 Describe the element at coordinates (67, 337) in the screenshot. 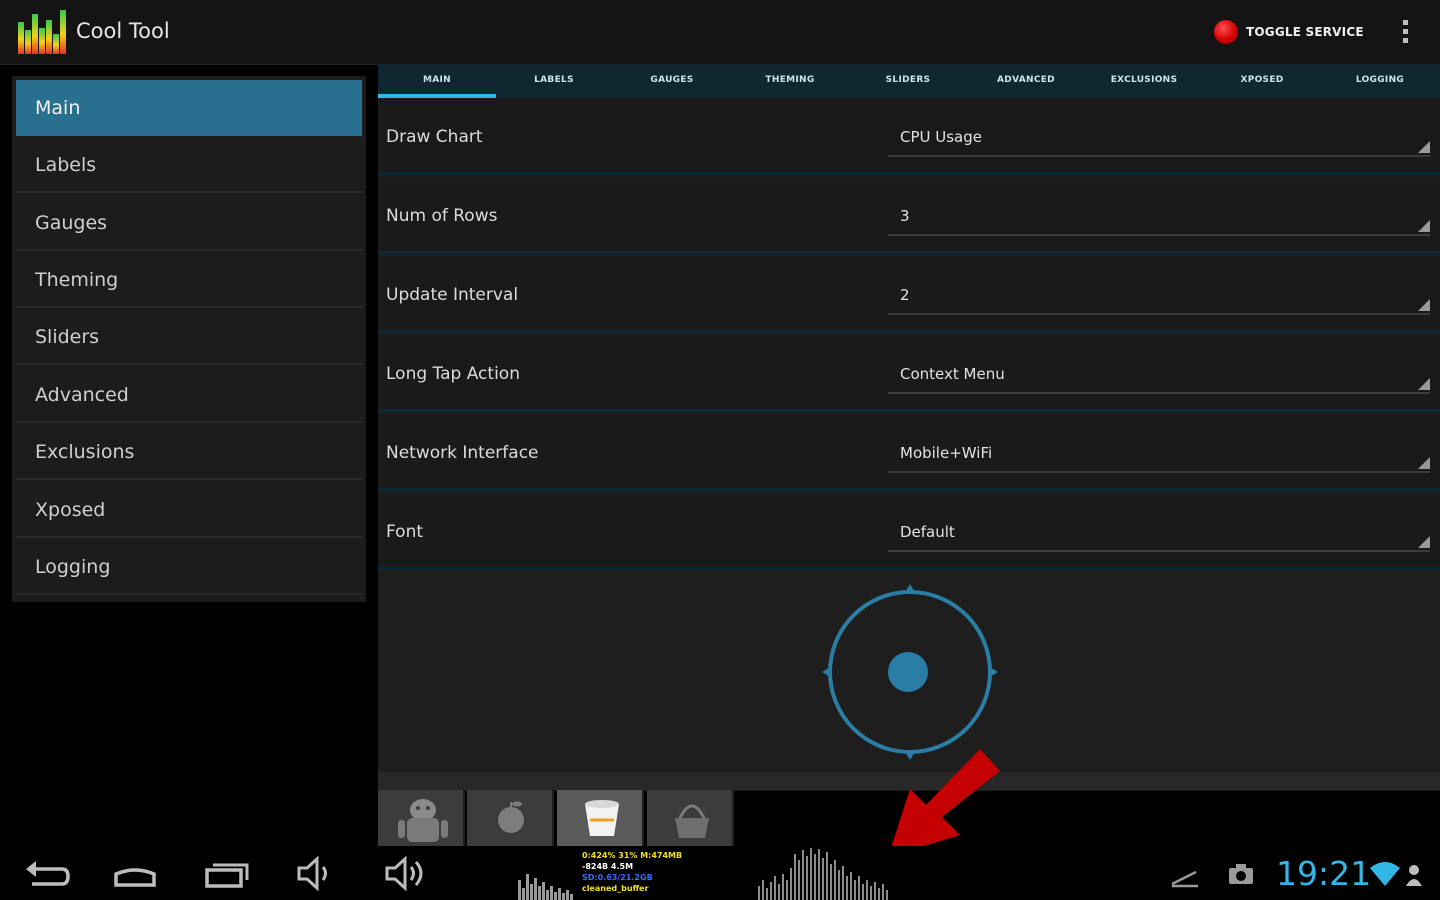

I see `sidebar-item-label: Sliders` at that location.